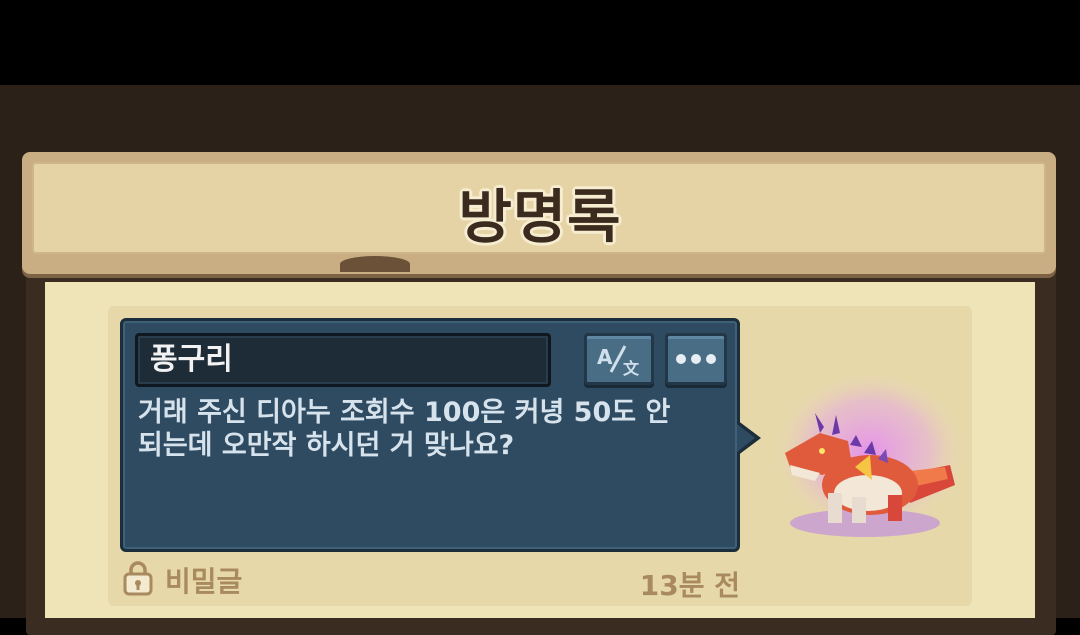 This screenshot has width=1080, height=635. Describe the element at coordinates (326, 445) in the screenshot. I see `message-line-2: 되는데 오만작 하시던 거 맞나요?` at that location.